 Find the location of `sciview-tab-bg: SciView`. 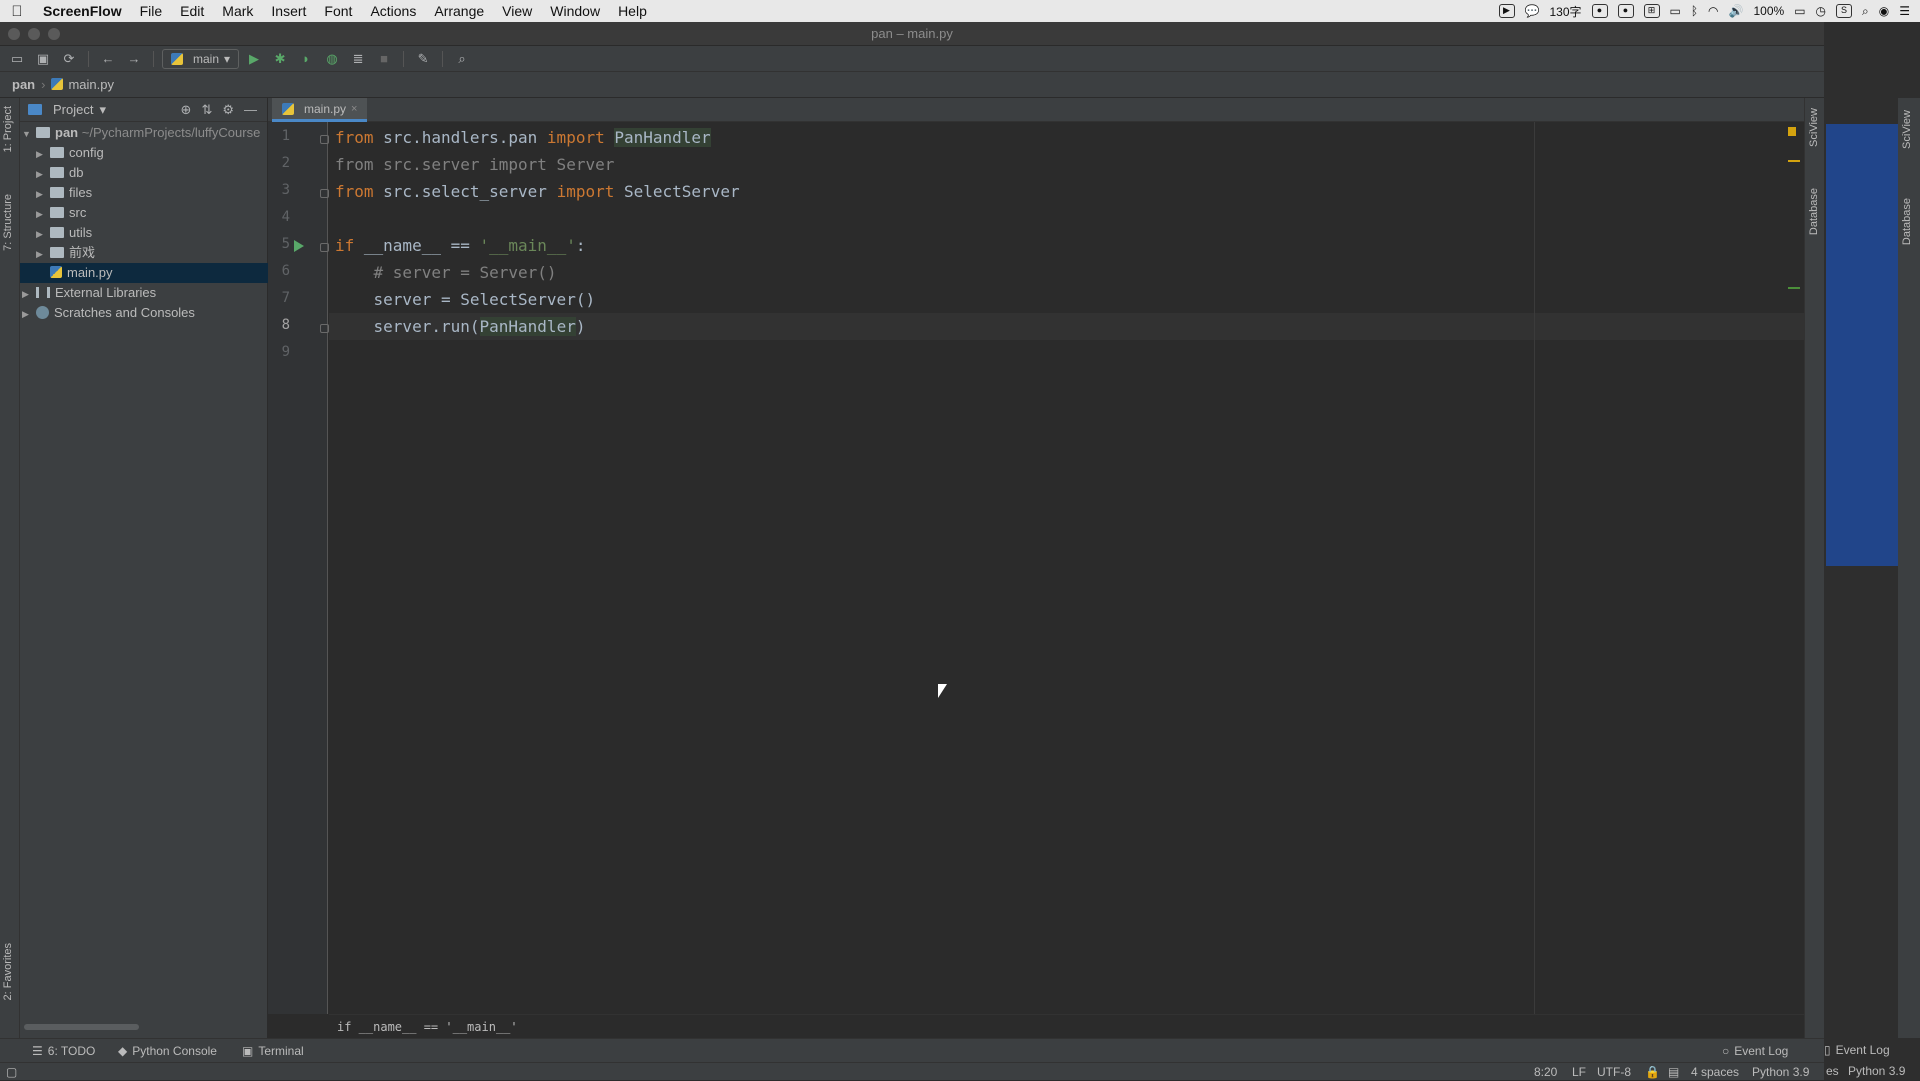

sciview-tab-bg: SciView is located at coordinates (1907, 129).